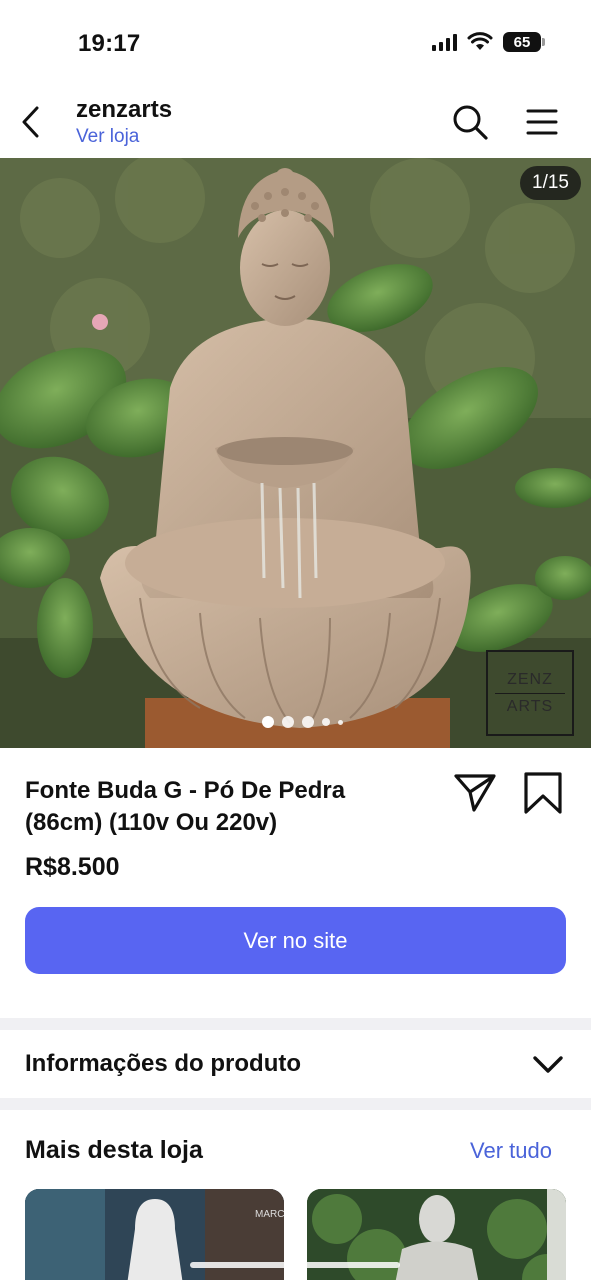  I want to click on signal-icon, so click(444, 42).